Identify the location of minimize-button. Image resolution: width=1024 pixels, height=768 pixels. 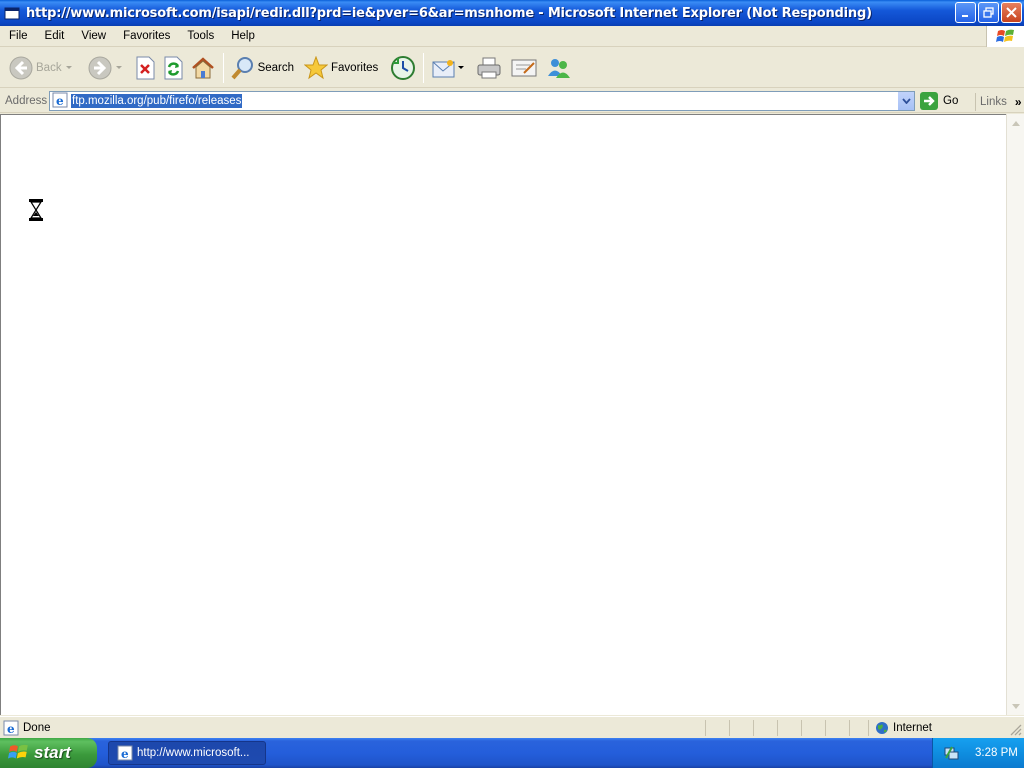
(965, 12).